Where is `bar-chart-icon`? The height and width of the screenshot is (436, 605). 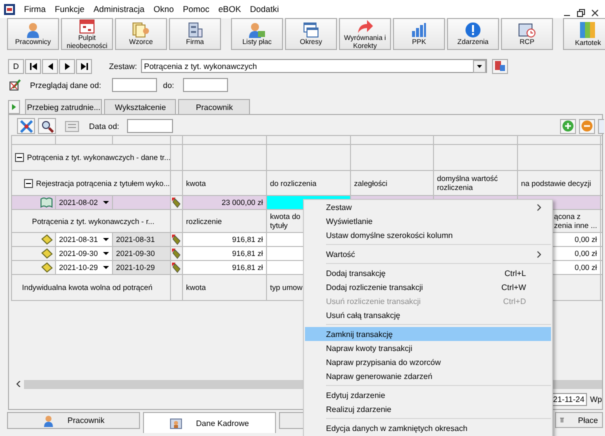
bar-chart-icon is located at coordinates (419, 30).